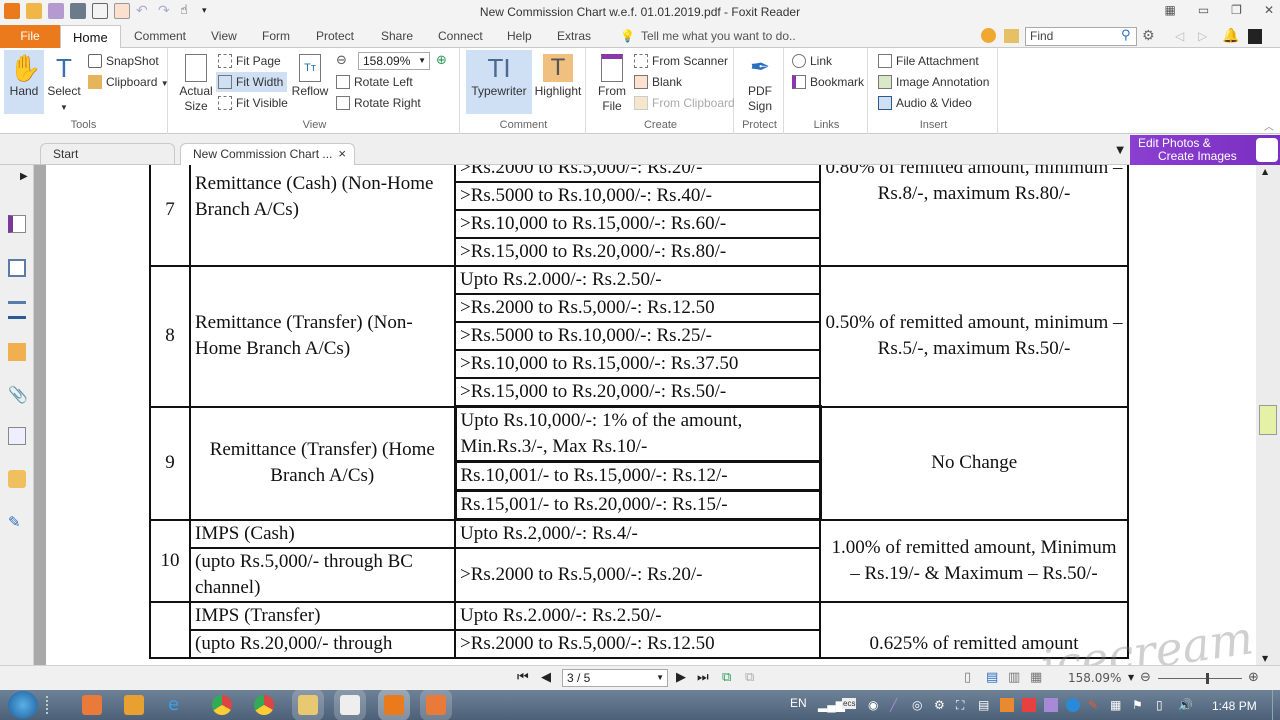  I want to click on settings-gear-icon: ⚙, so click(1148, 36).